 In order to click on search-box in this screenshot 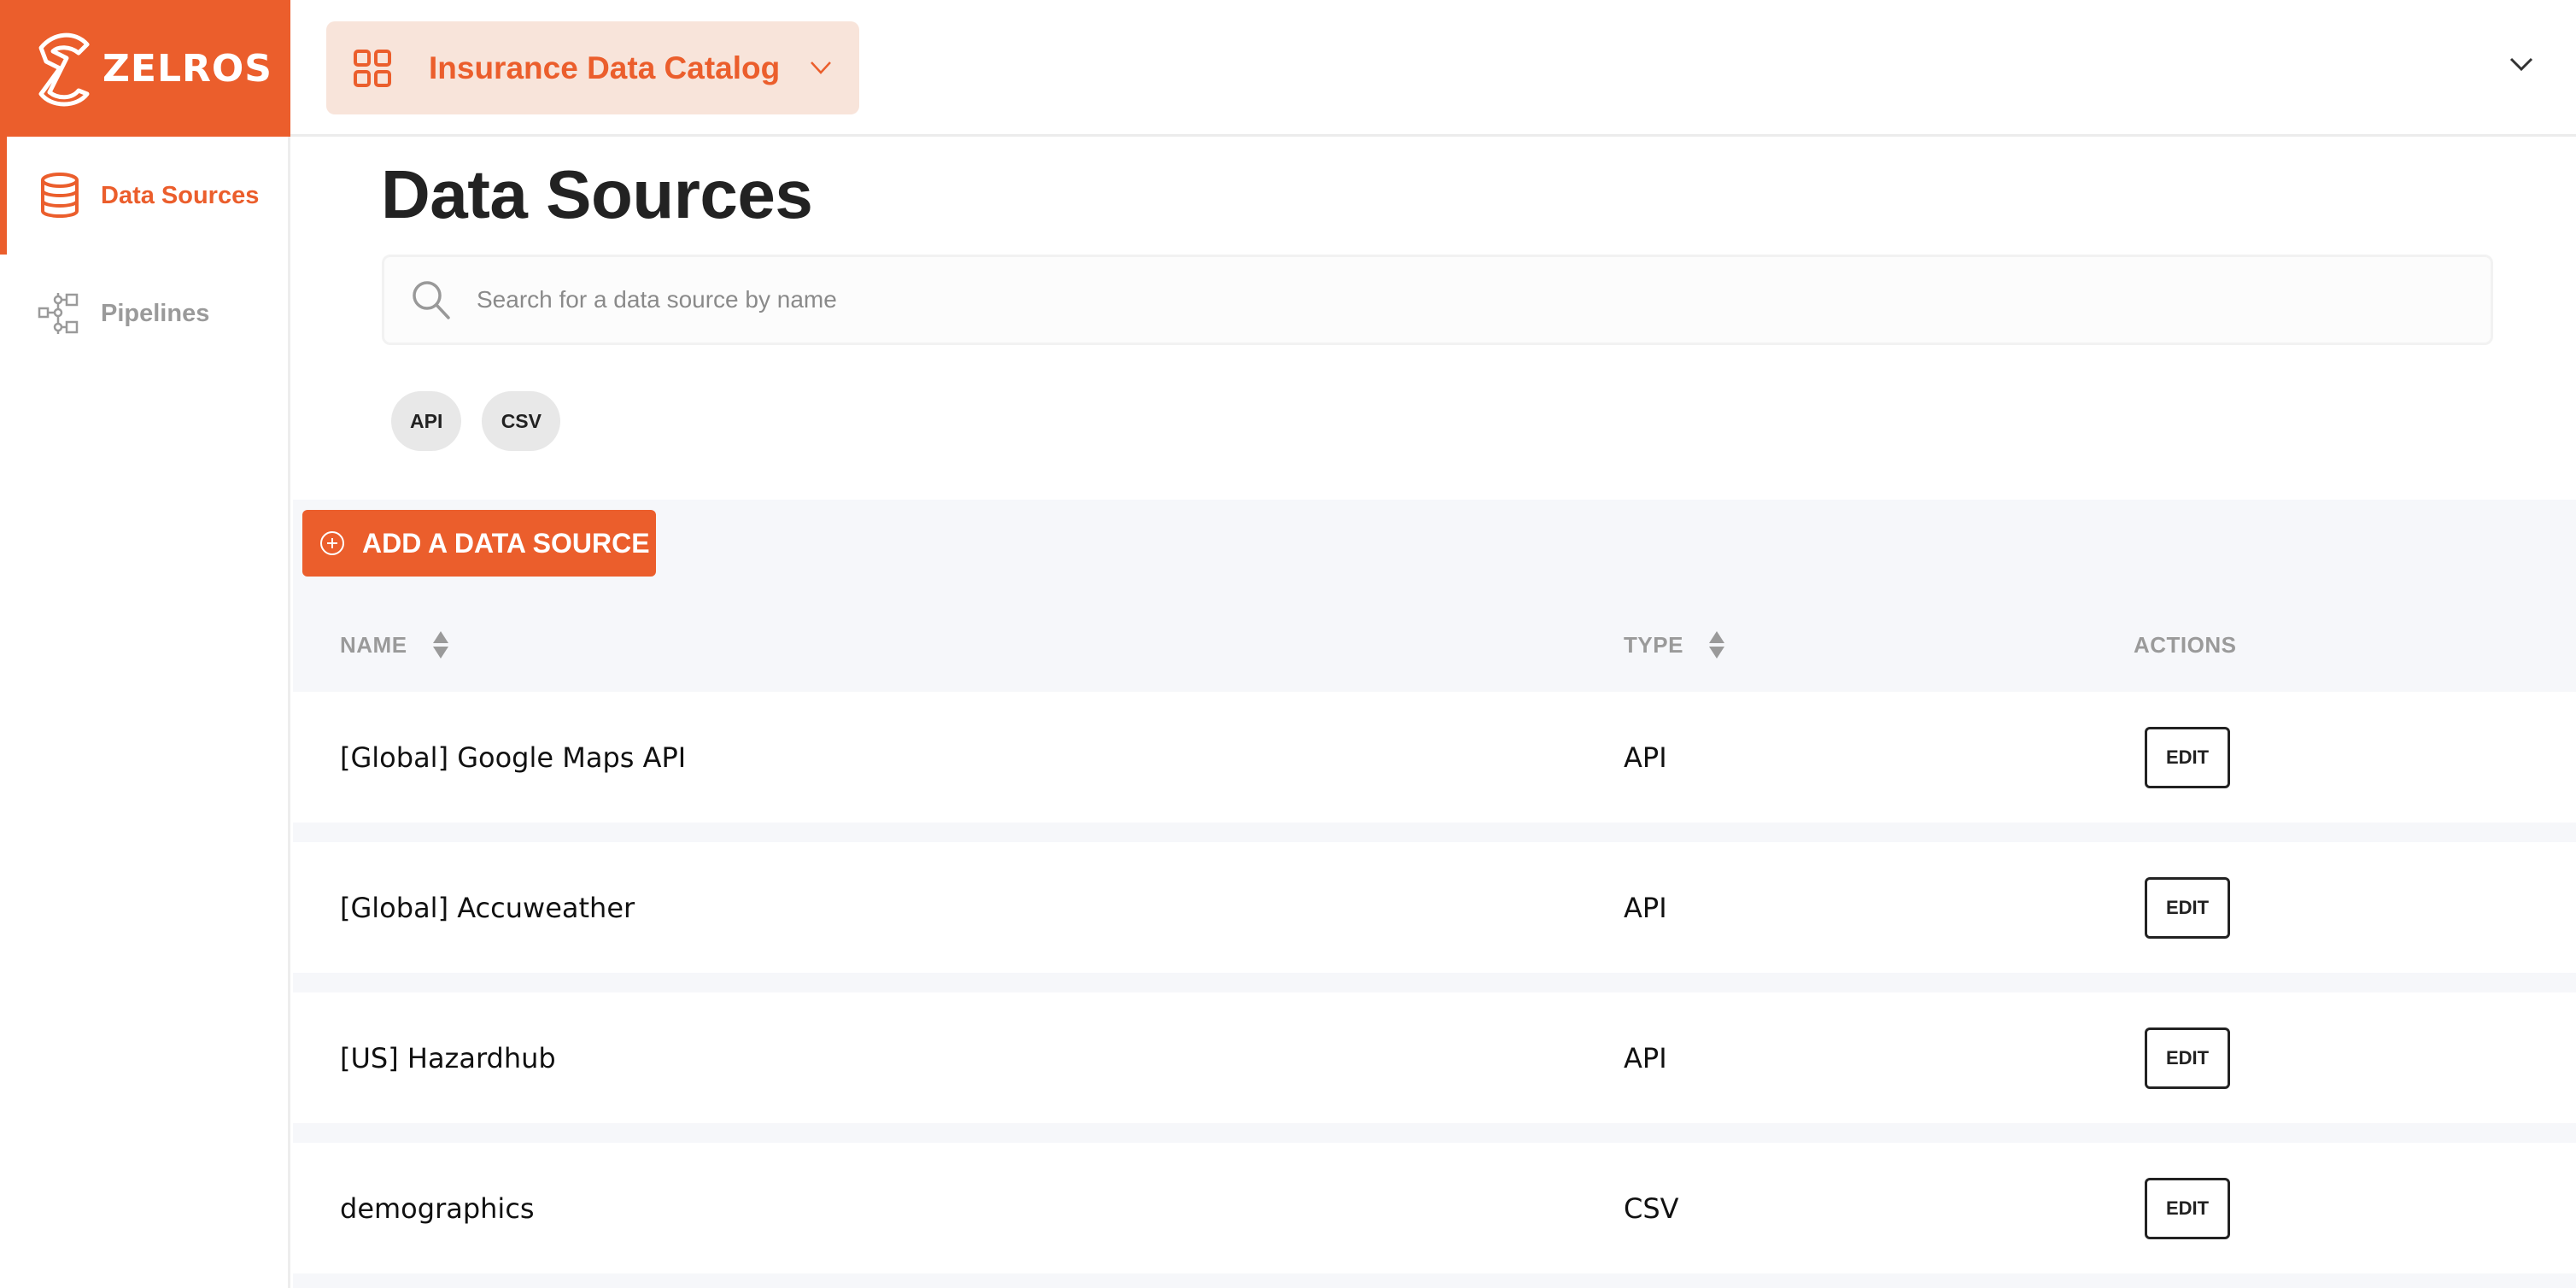, I will do `click(1437, 300)`.